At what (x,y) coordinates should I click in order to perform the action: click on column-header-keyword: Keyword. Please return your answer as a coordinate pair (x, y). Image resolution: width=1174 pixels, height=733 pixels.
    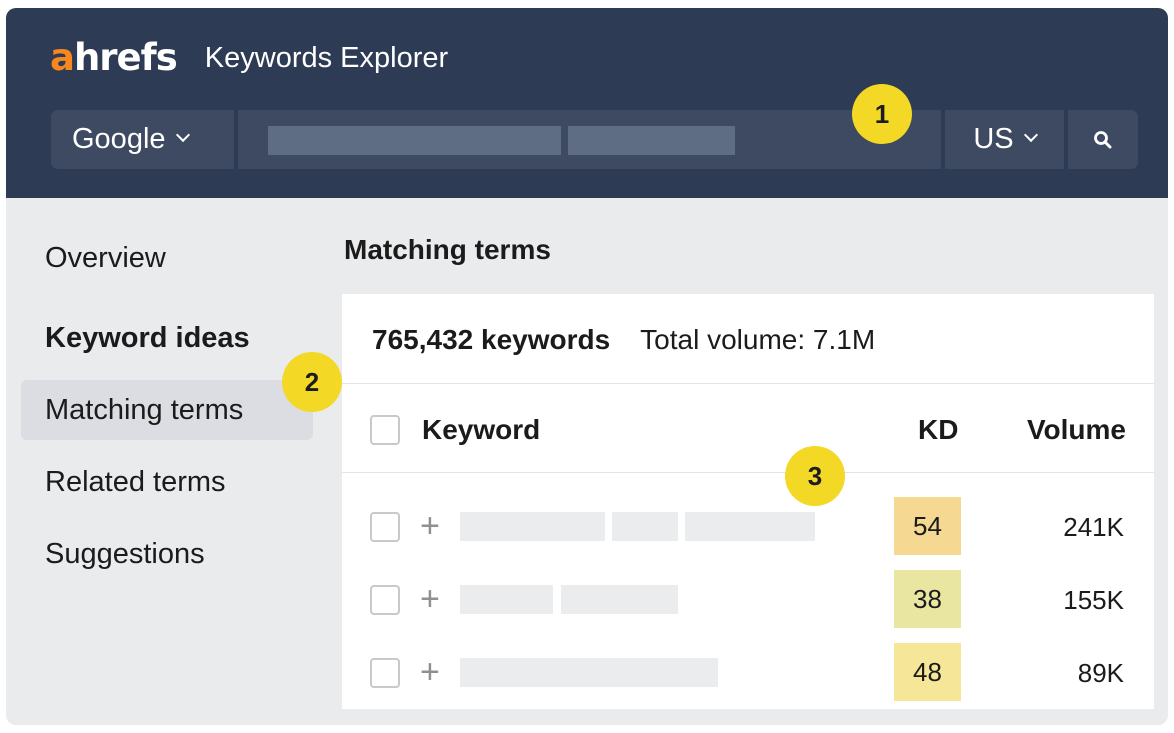
    Looking at the image, I should click on (481, 430).